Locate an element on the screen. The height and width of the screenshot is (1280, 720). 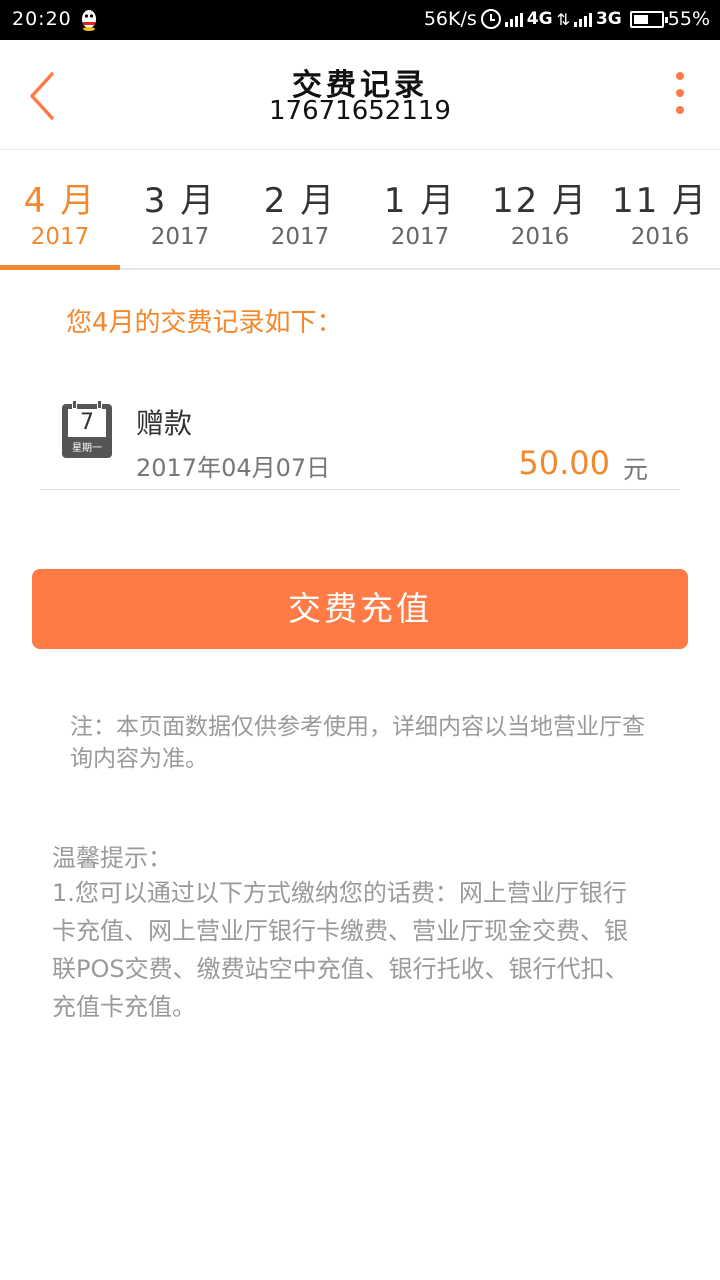
status-time: 20:20 is located at coordinates (42, 19).